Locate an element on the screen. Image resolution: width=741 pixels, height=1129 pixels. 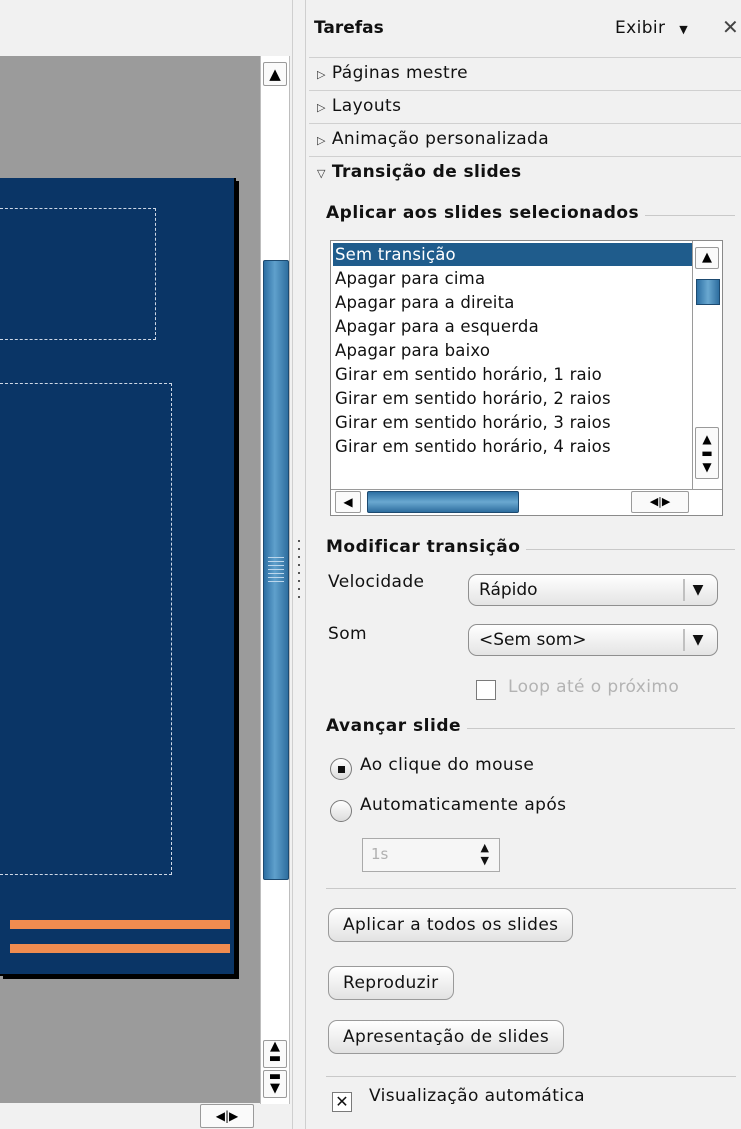
loop-checkbox is located at coordinates (486, 690).